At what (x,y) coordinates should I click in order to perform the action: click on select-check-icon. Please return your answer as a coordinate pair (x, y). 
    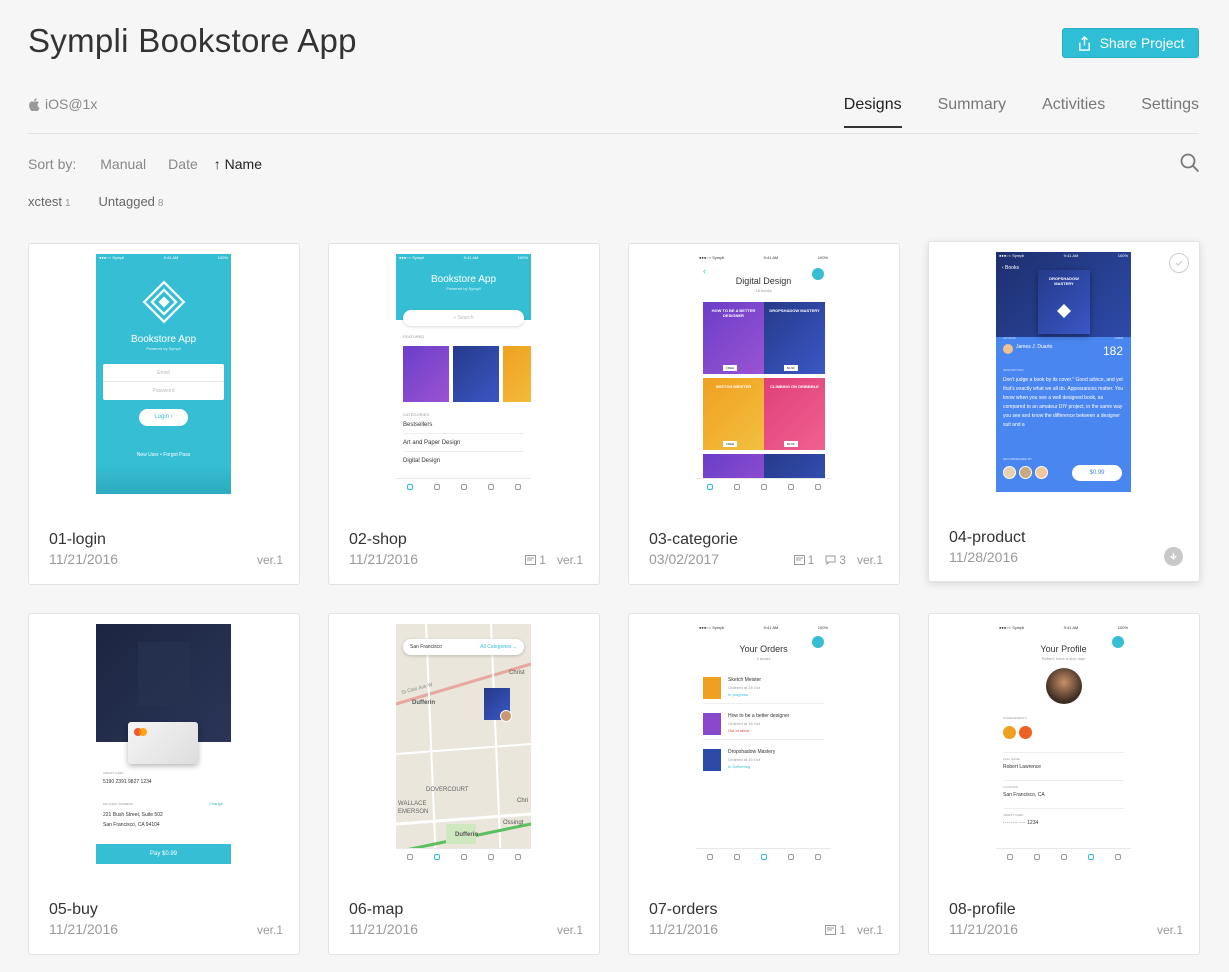
    Looking at the image, I should click on (1179, 263).